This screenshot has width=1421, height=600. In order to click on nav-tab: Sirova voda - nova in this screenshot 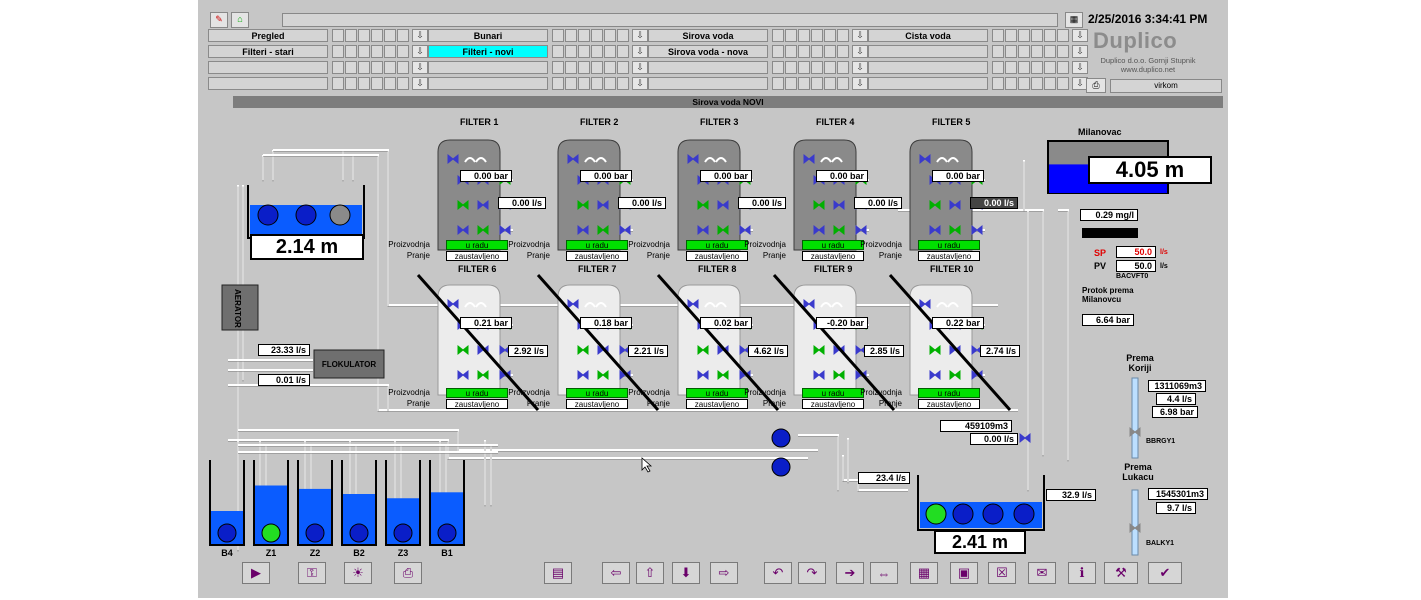, I will do `click(708, 51)`.